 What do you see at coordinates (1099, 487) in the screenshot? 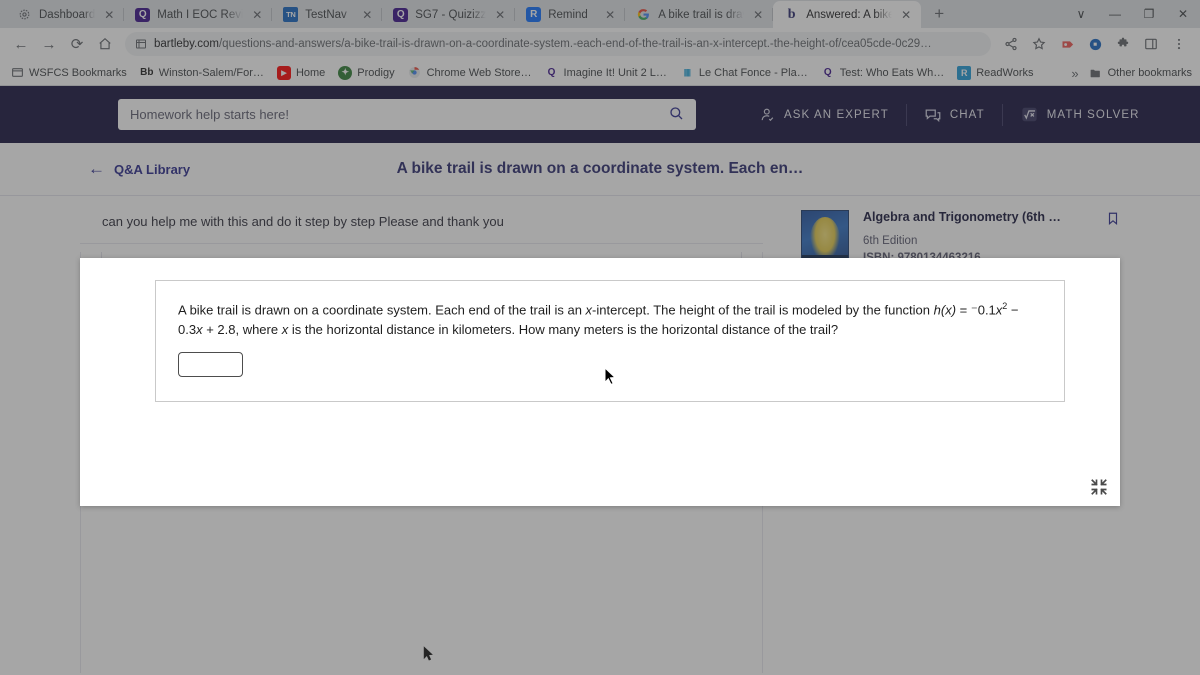
I see `collapse-arrows-icon` at bounding box center [1099, 487].